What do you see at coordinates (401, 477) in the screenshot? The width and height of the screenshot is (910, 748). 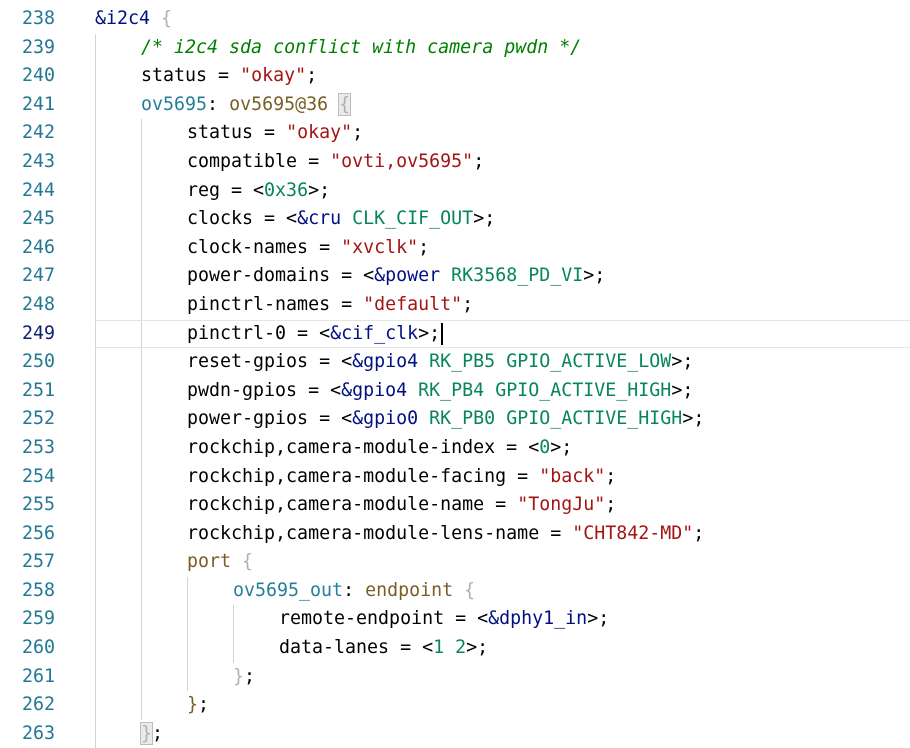 I see `code-text: rockchip,camera-module-facing = "back";` at bounding box center [401, 477].